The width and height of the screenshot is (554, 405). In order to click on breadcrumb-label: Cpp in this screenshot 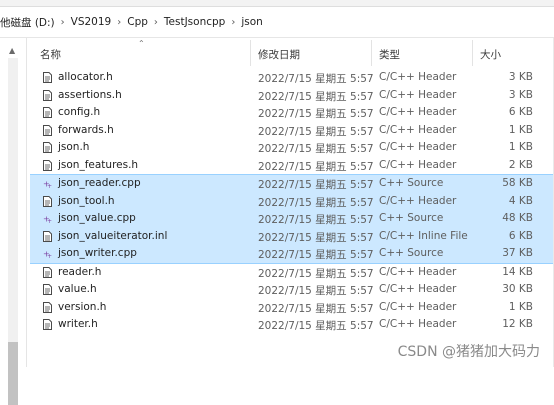, I will do `click(137, 22)`.